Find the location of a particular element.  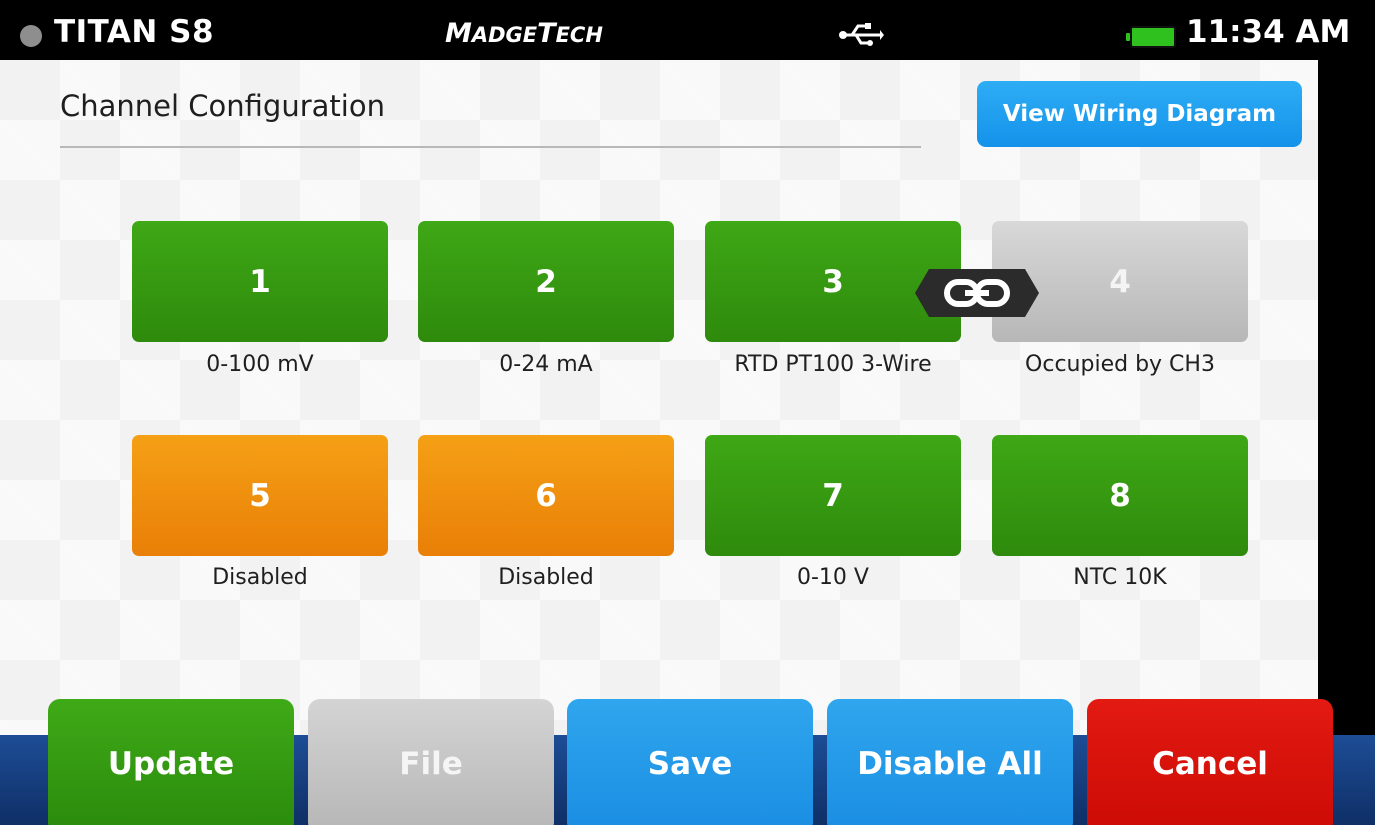

channel-2-button: 2 is located at coordinates (546, 281).